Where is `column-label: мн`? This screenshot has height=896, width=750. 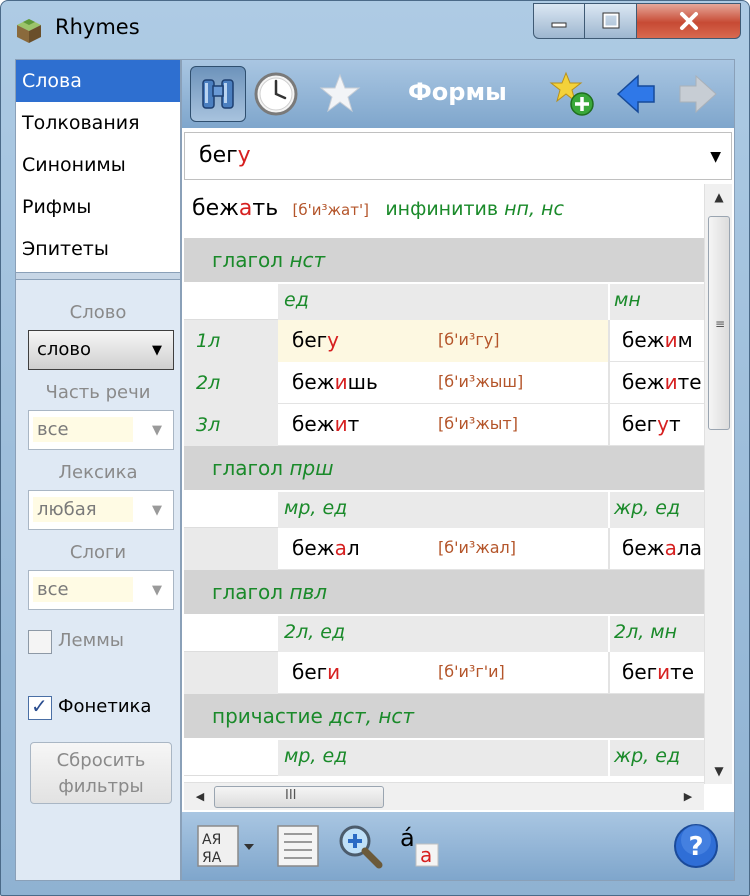
column-label: мн is located at coordinates (627, 300).